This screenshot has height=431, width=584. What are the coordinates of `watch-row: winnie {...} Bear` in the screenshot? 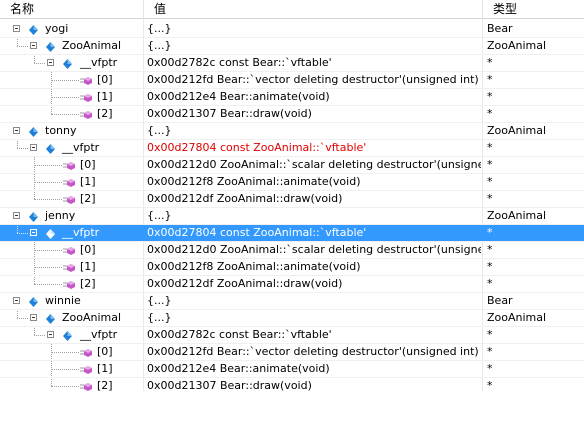 It's located at (292, 301).